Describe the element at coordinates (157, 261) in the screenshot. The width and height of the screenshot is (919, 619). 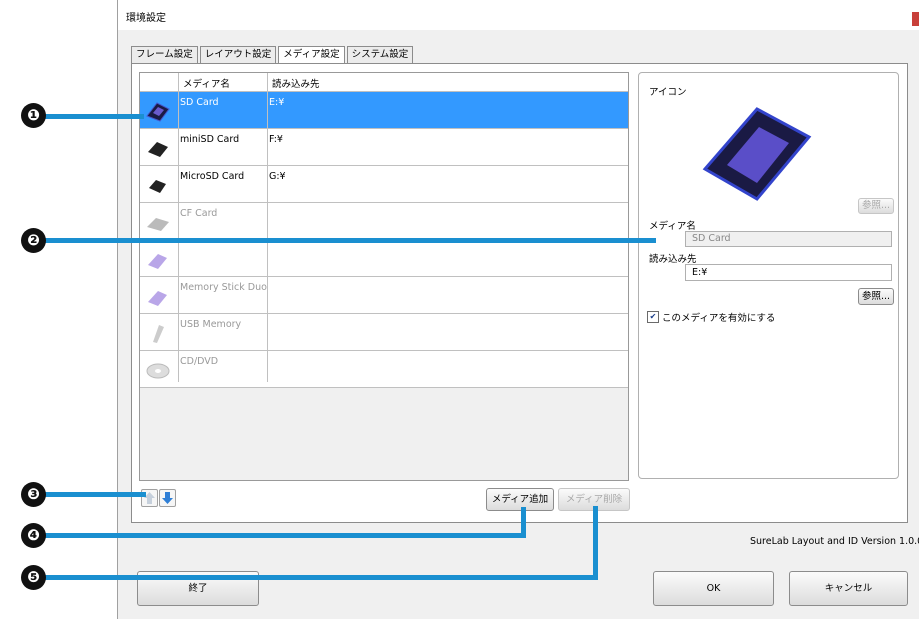
I see `memory-stick-icon` at that location.